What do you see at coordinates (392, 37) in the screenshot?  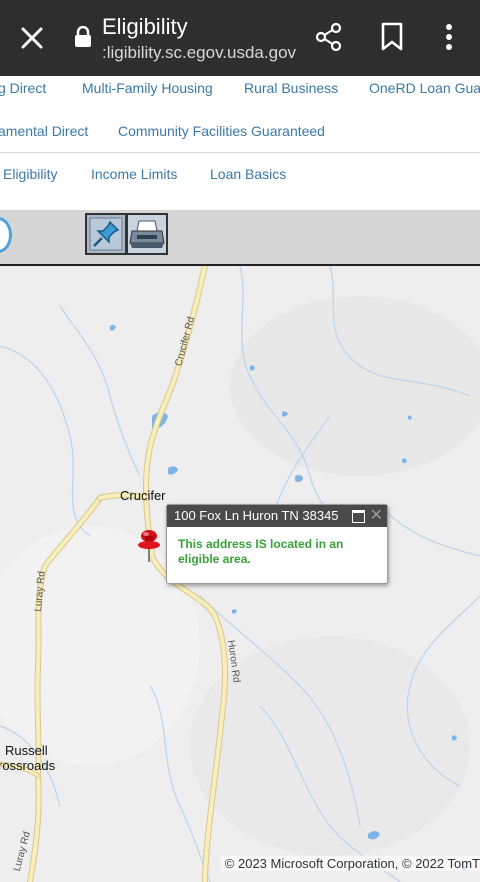 I see `bookmark-icon` at bounding box center [392, 37].